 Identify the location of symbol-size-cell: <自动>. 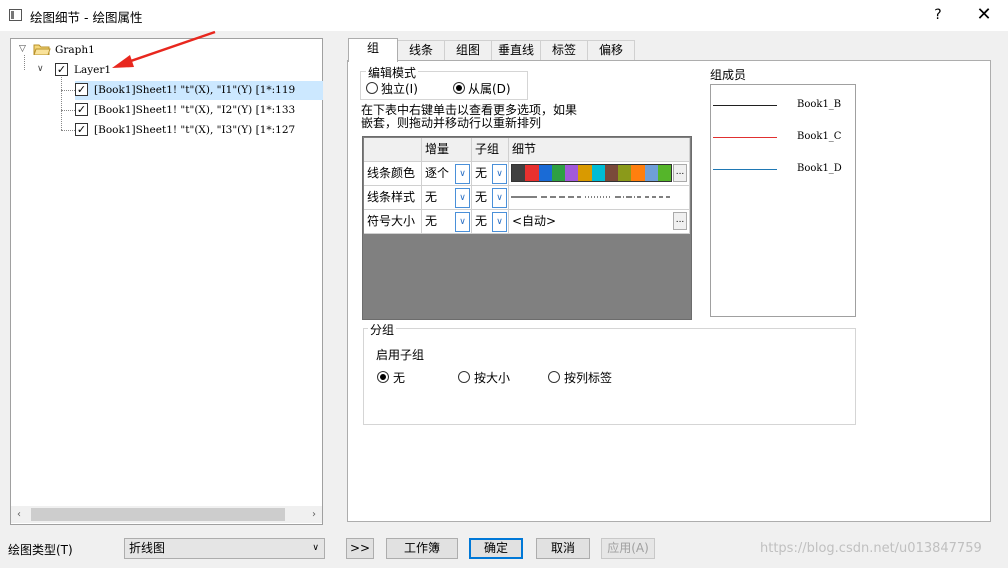
(599, 222).